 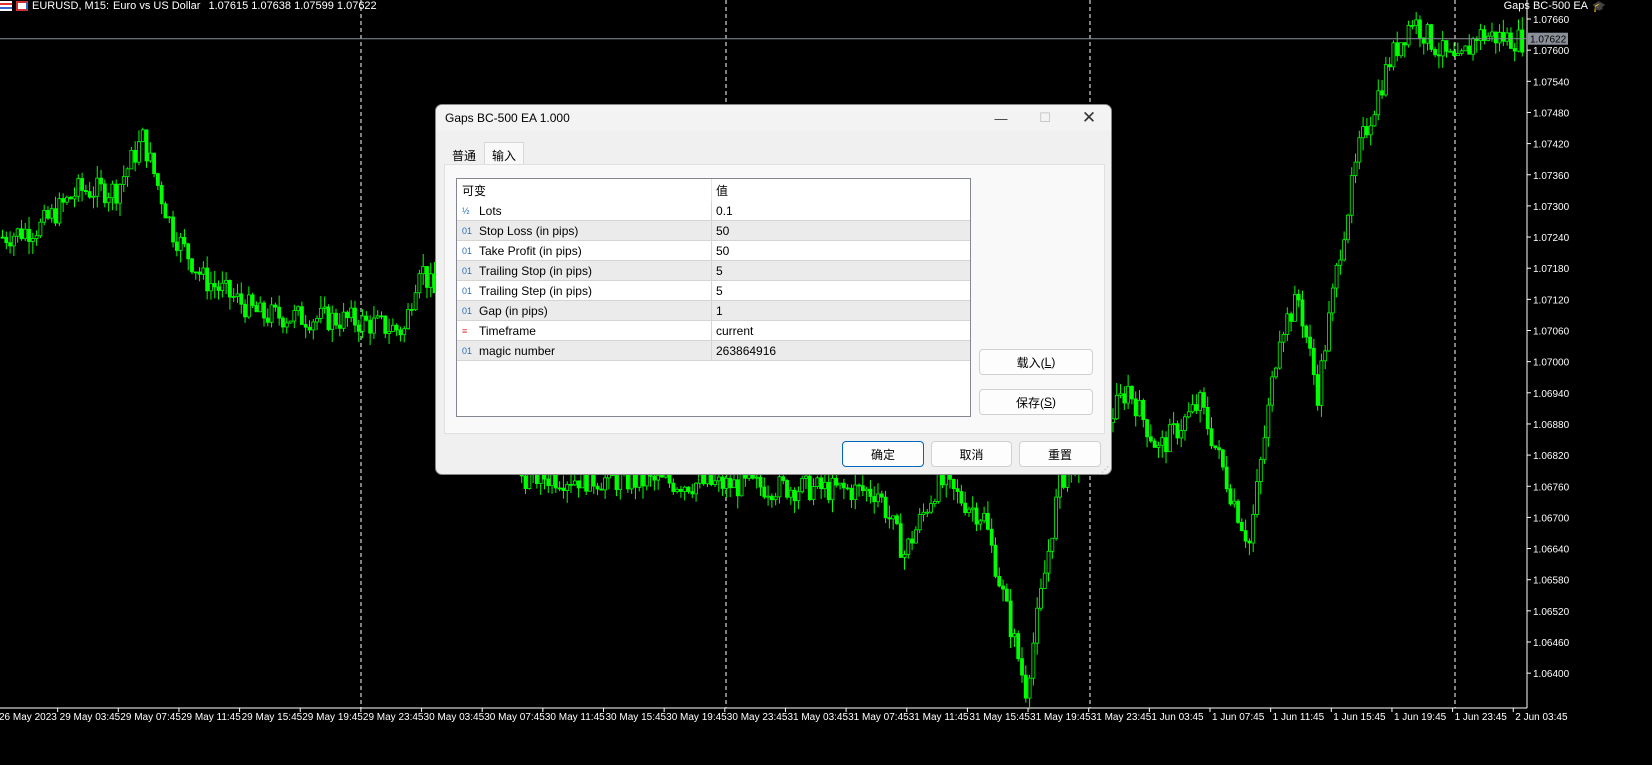 I want to click on param-row: 01 Gap (in pips) 1, so click(x=713, y=311).